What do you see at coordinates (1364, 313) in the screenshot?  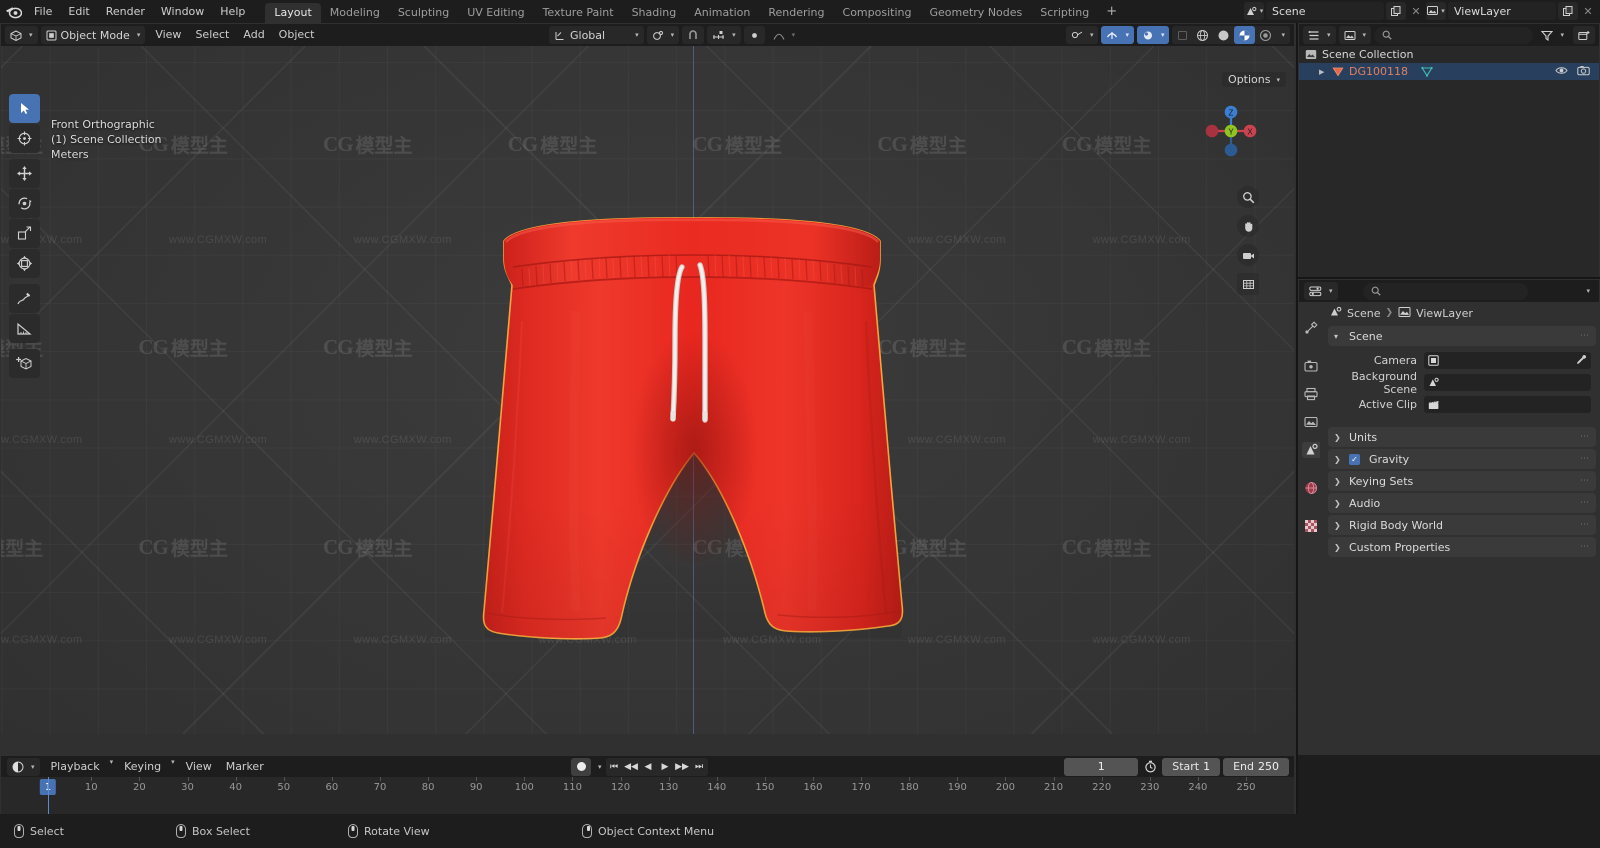 I see `breadcrumb-scene: Scene` at bounding box center [1364, 313].